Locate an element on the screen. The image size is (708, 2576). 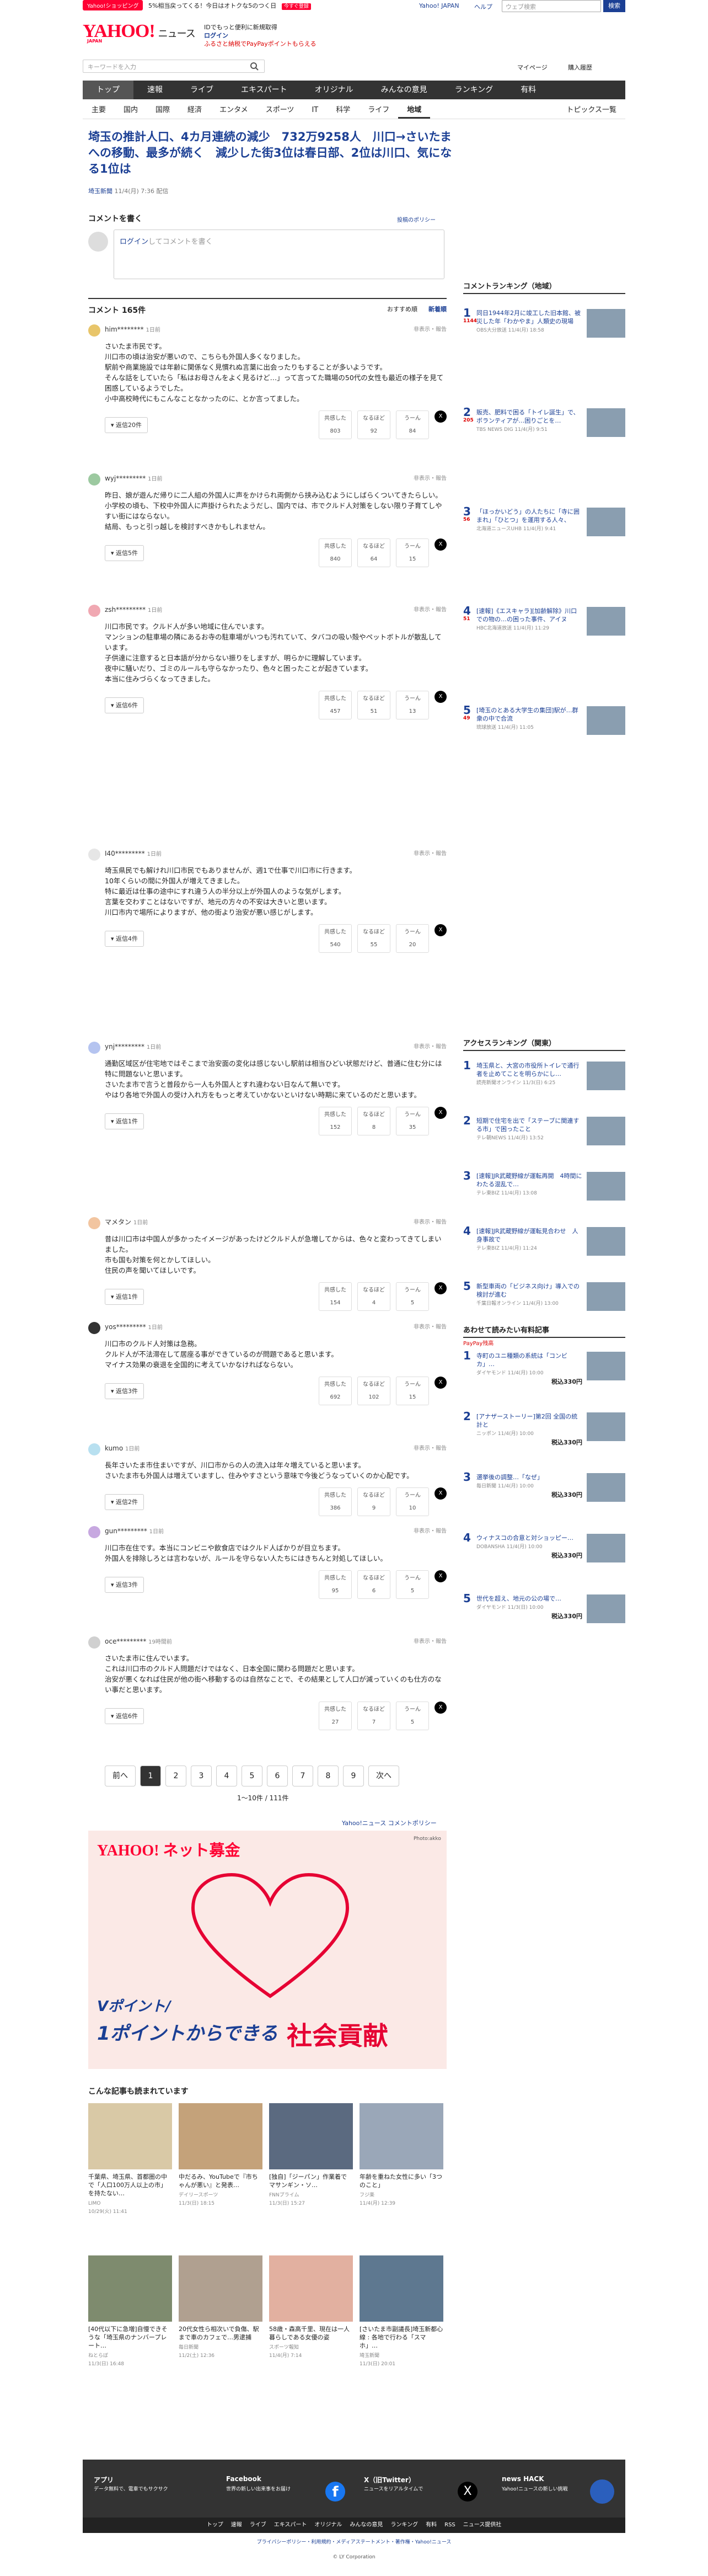
pager-page: 7 is located at coordinates (302, 1776).